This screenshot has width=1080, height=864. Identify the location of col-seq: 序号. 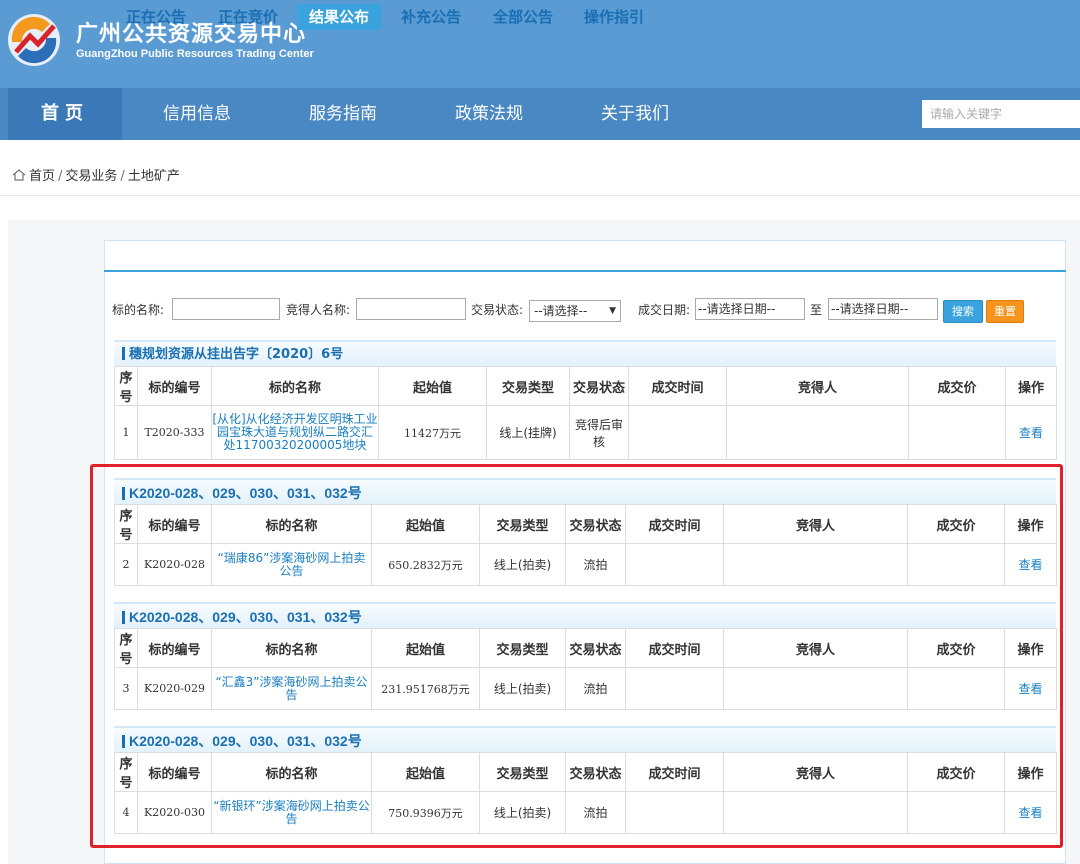
(126, 386).